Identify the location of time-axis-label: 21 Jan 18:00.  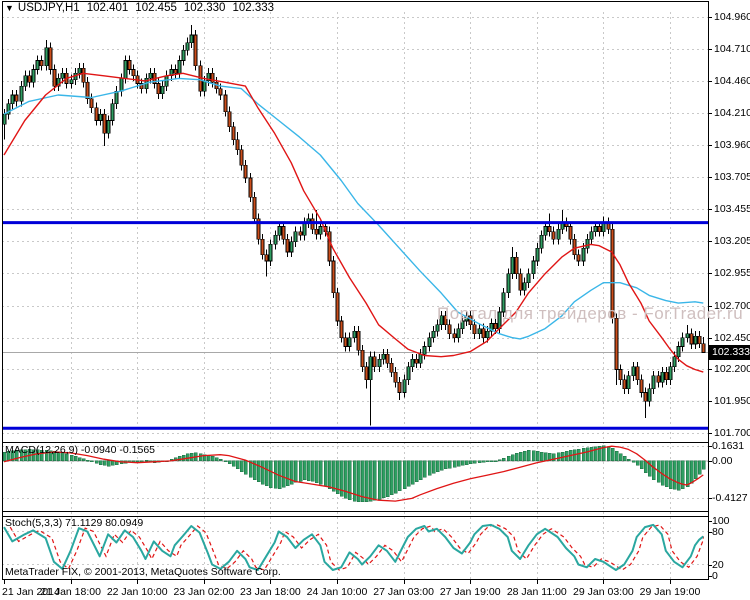
(70, 592).